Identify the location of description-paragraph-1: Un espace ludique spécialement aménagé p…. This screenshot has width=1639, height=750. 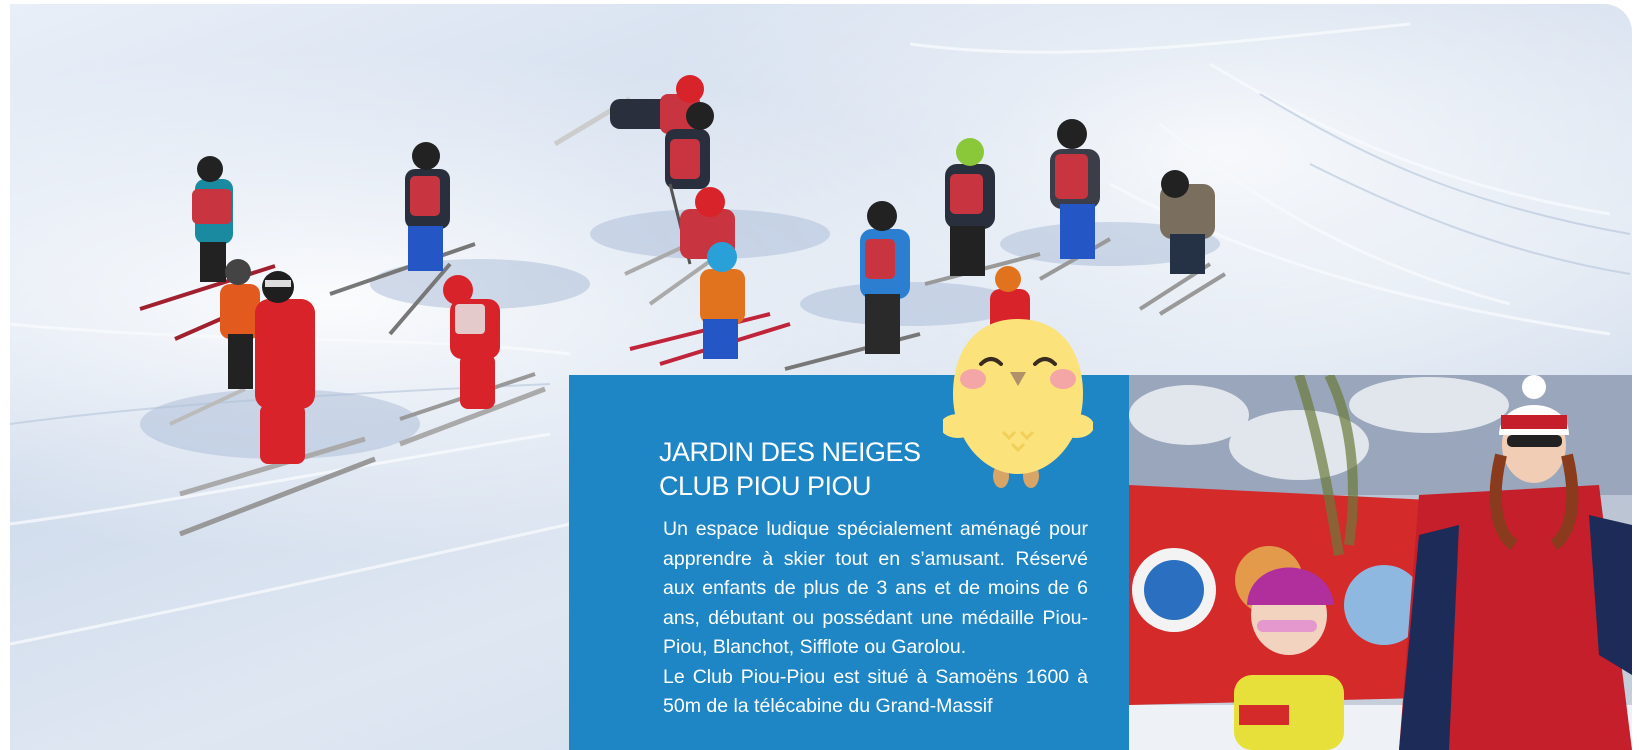
(875, 588).